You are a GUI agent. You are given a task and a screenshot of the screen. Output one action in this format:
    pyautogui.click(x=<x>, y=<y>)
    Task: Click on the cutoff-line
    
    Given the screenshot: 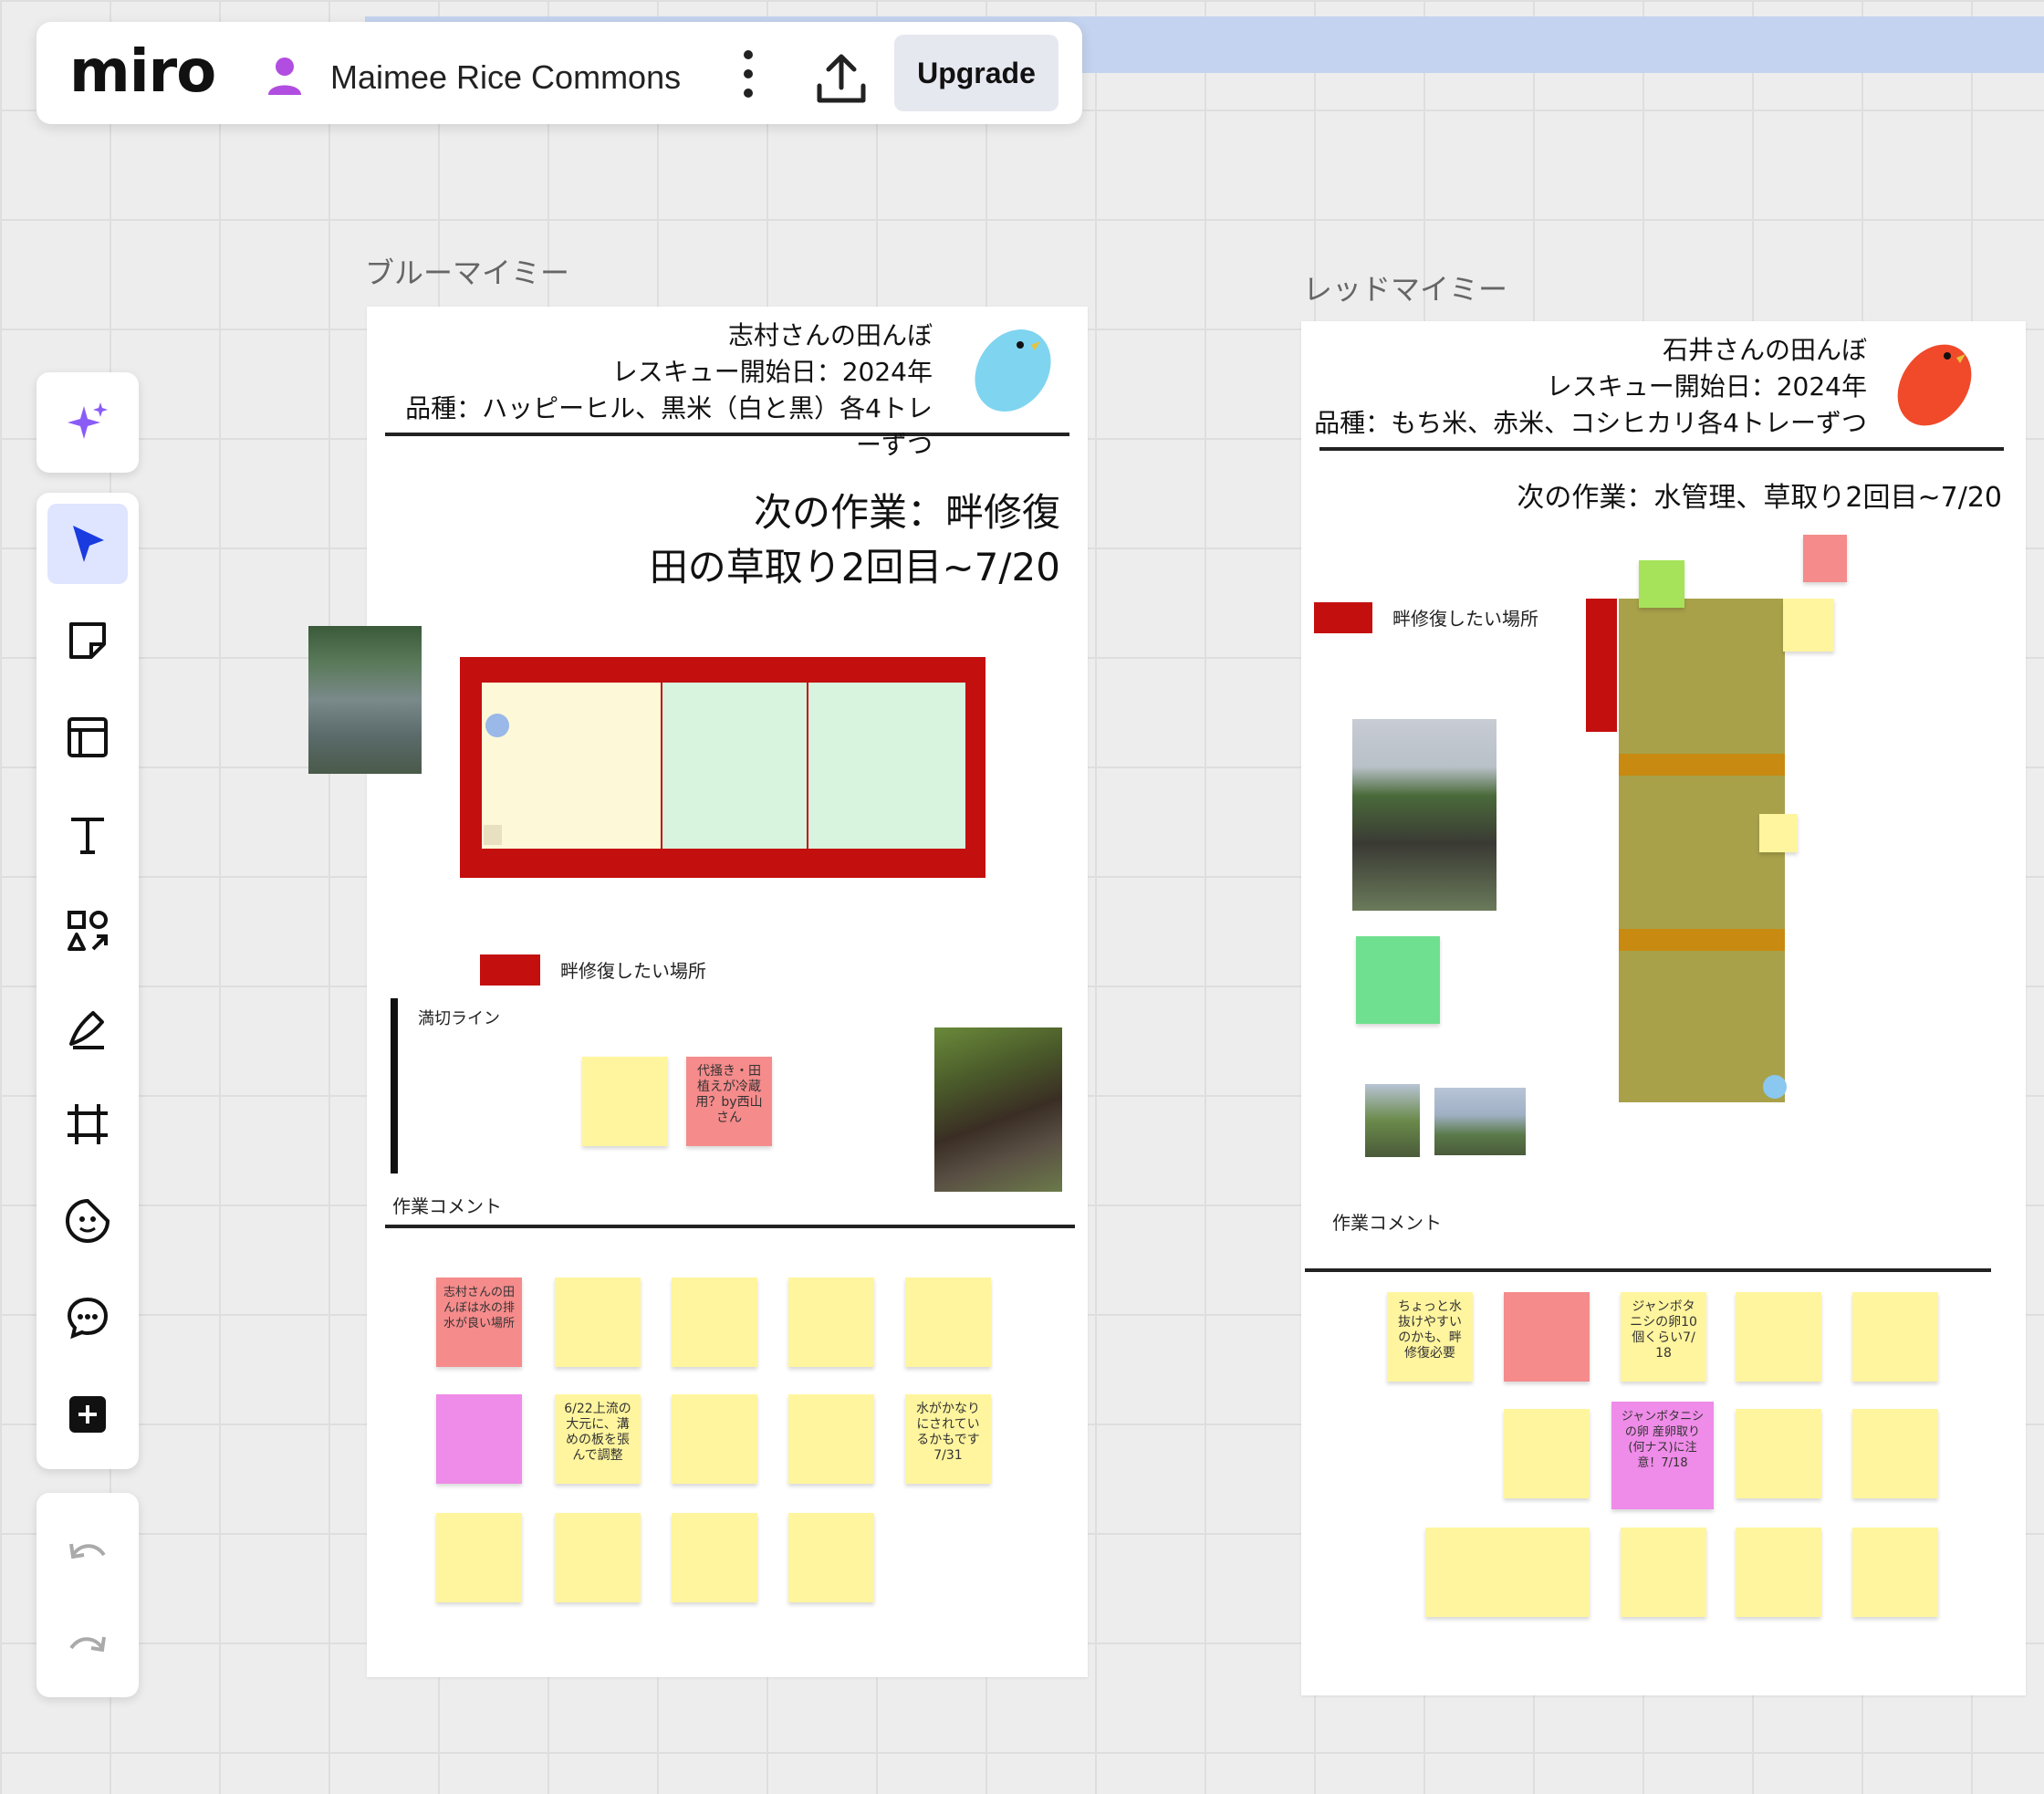 What is the action you would take?
    pyautogui.click(x=394, y=1085)
    